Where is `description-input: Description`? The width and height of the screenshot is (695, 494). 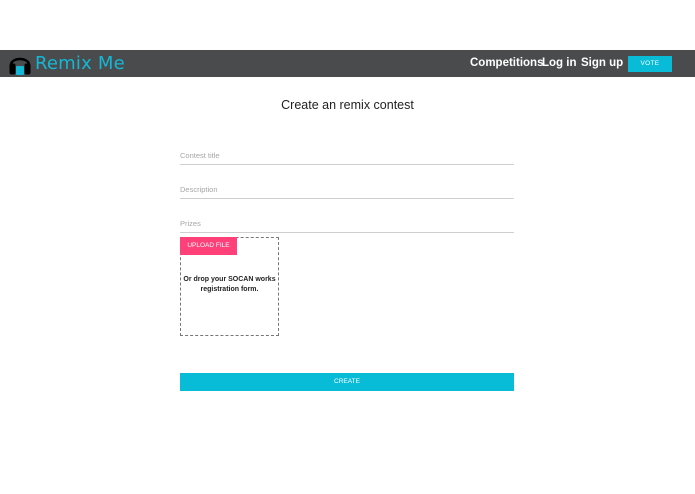 description-input: Description is located at coordinates (347, 192).